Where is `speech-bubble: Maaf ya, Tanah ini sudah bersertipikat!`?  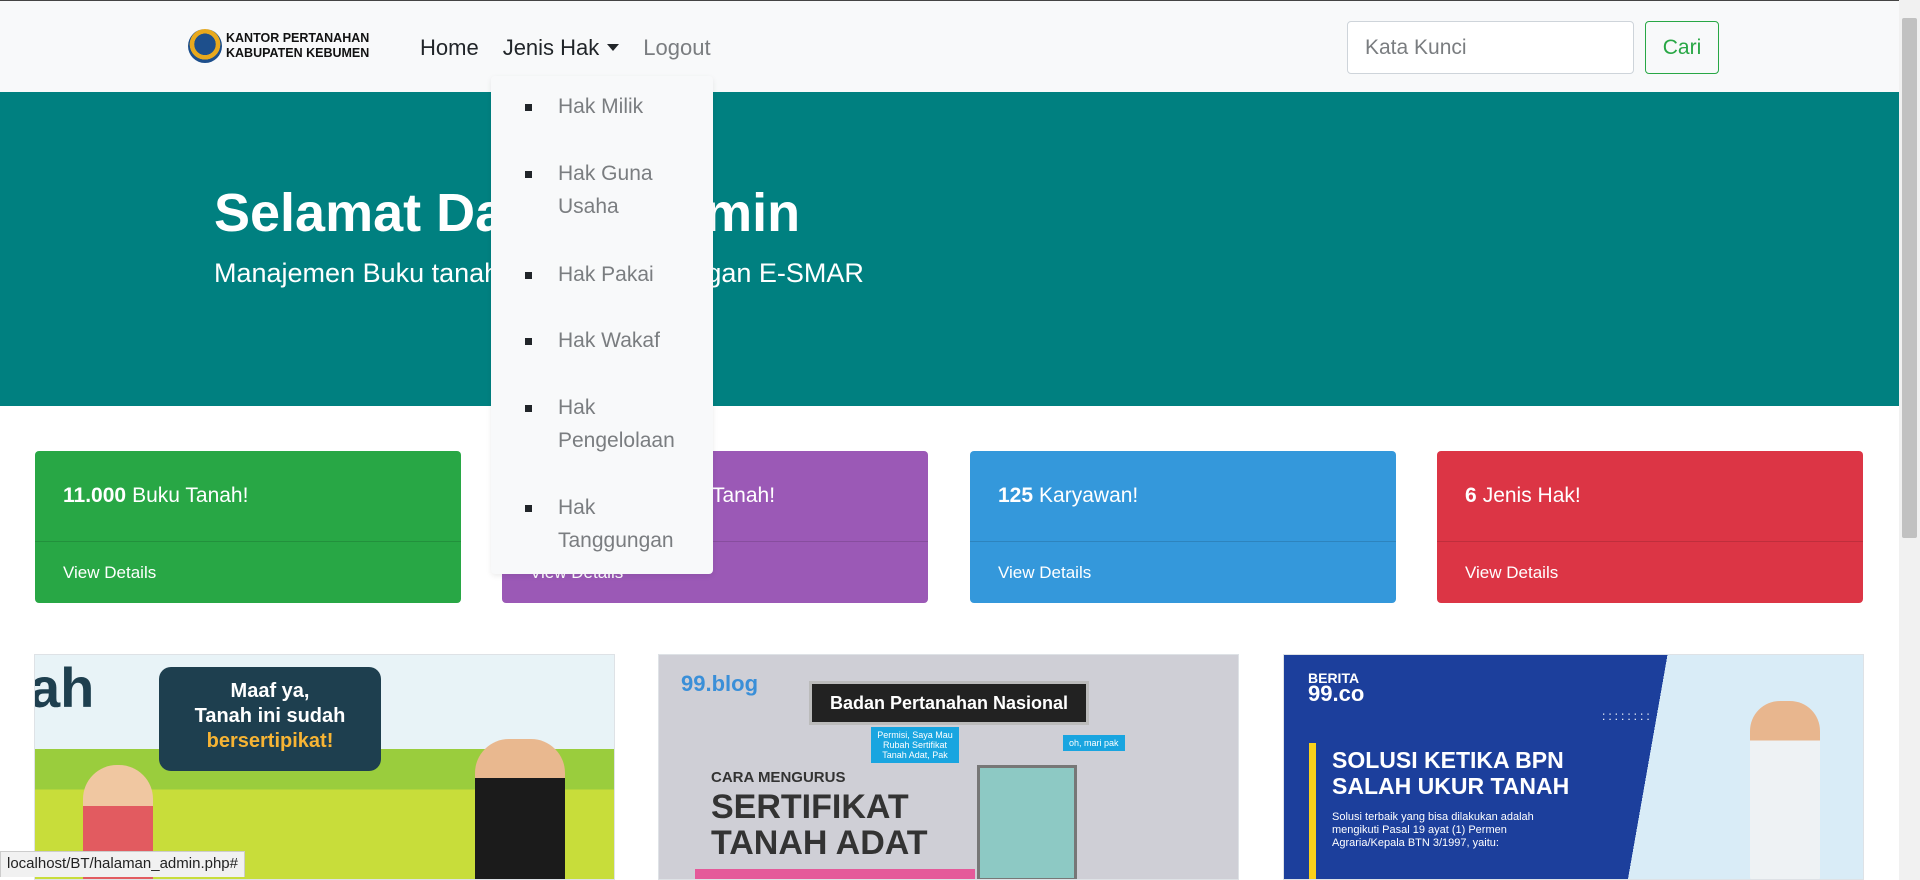 speech-bubble: Maaf ya, Tanah ini sudah bersertipikat! is located at coordinates (270, 719).